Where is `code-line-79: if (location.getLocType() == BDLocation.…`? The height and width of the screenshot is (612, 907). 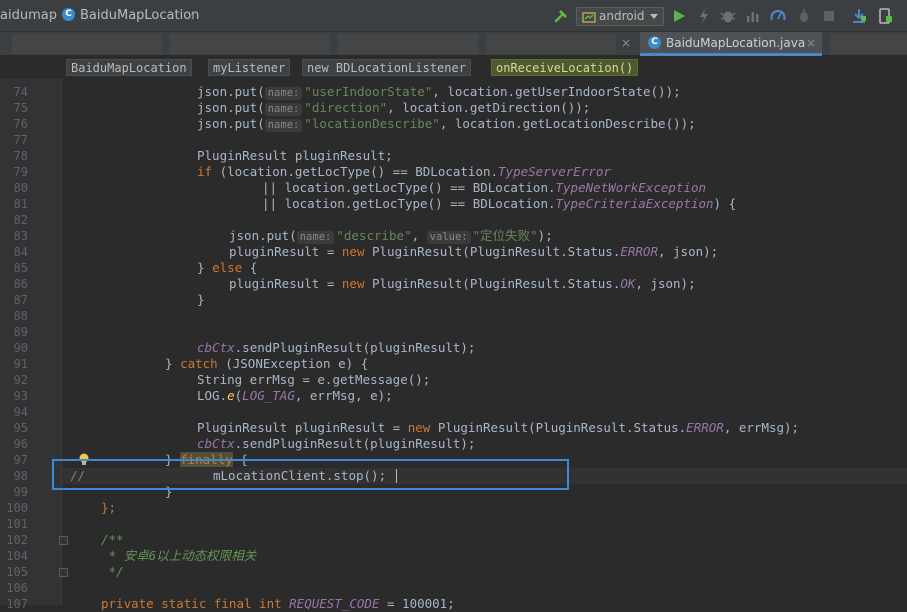
code-line-79: if (location.getLocType() == BDLocation.… is located at coordinates (404, 171).